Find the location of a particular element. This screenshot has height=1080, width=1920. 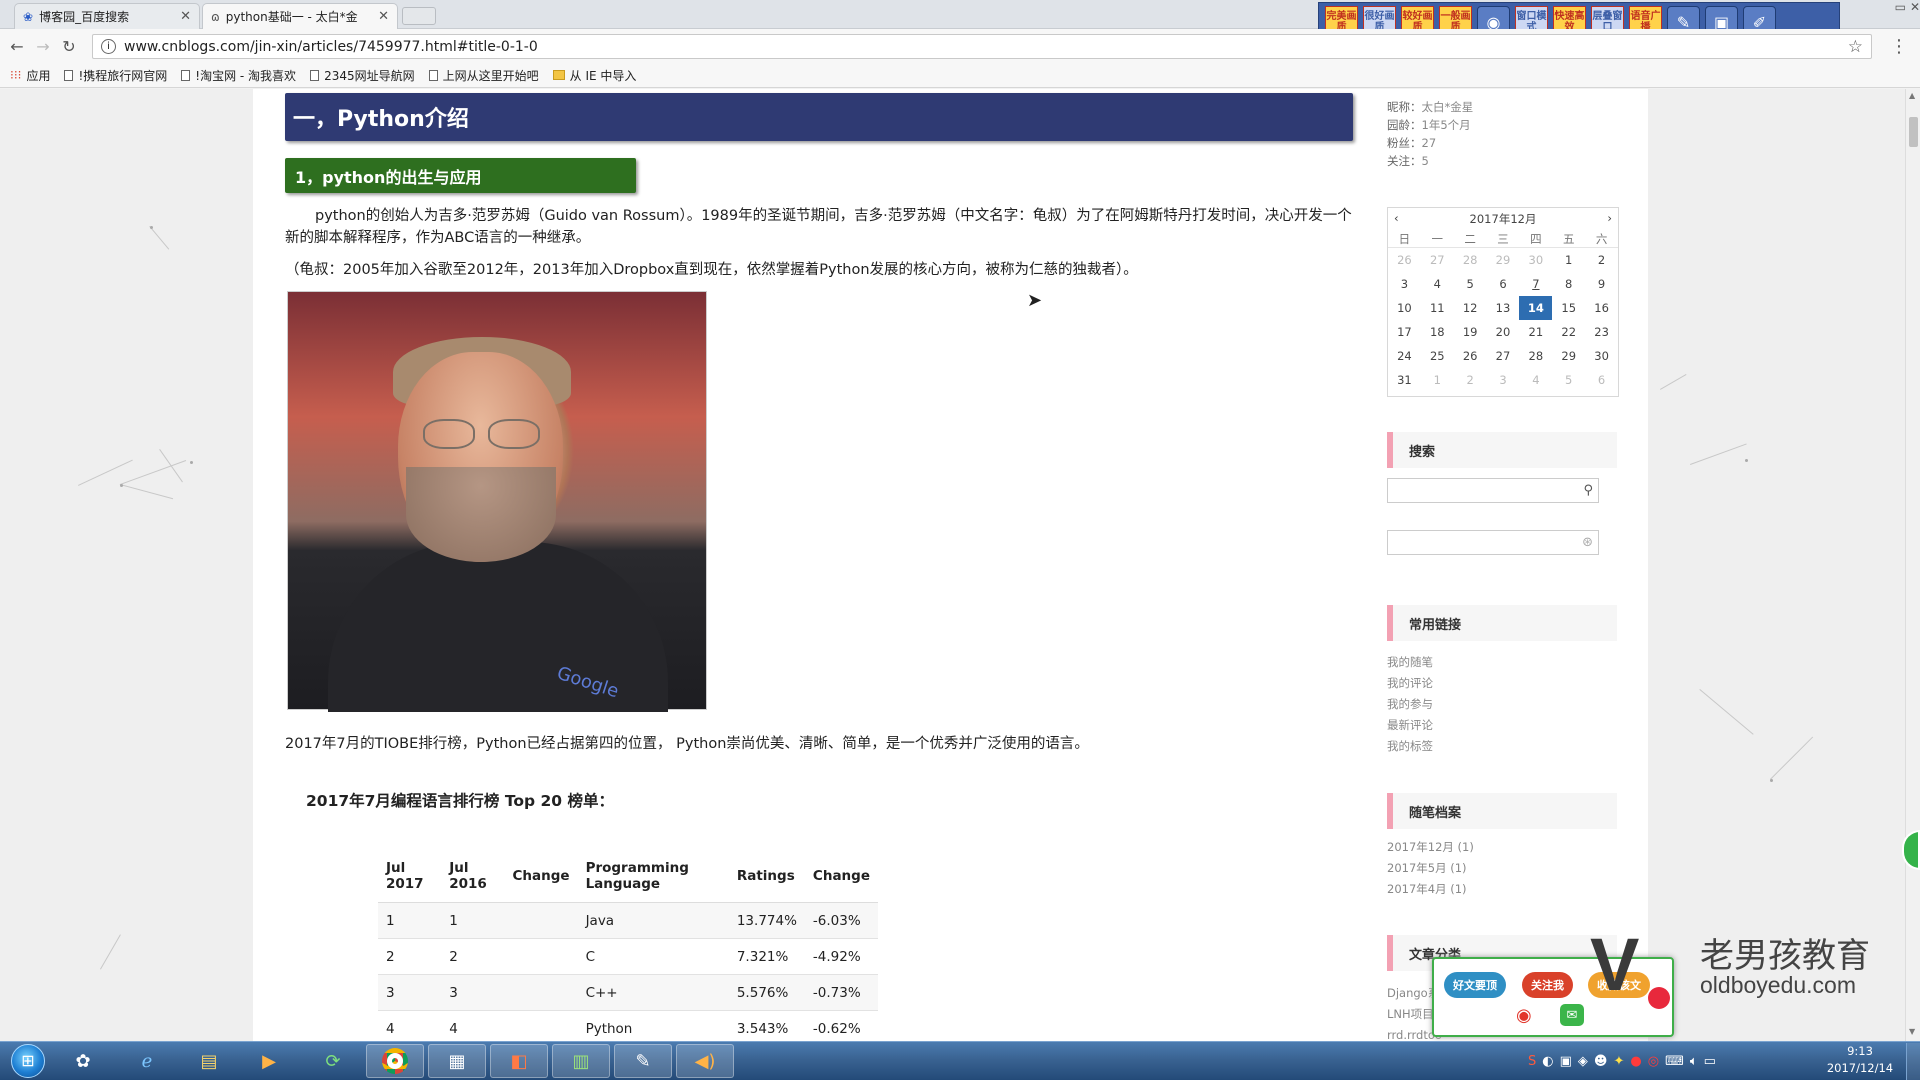

calendar-day: 22 is located at coordinates (1568, 332).